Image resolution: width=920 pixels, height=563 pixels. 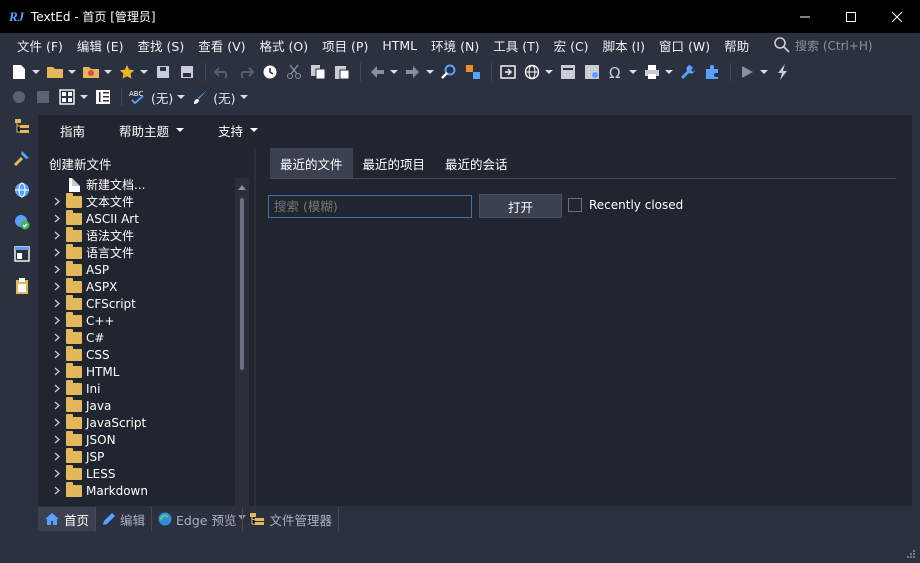 What do you see at coordinates (841, 45) in the screenshot?
I see `menu-search: 搜索 (Ctrl+H)` at bounding box center [841, 45].